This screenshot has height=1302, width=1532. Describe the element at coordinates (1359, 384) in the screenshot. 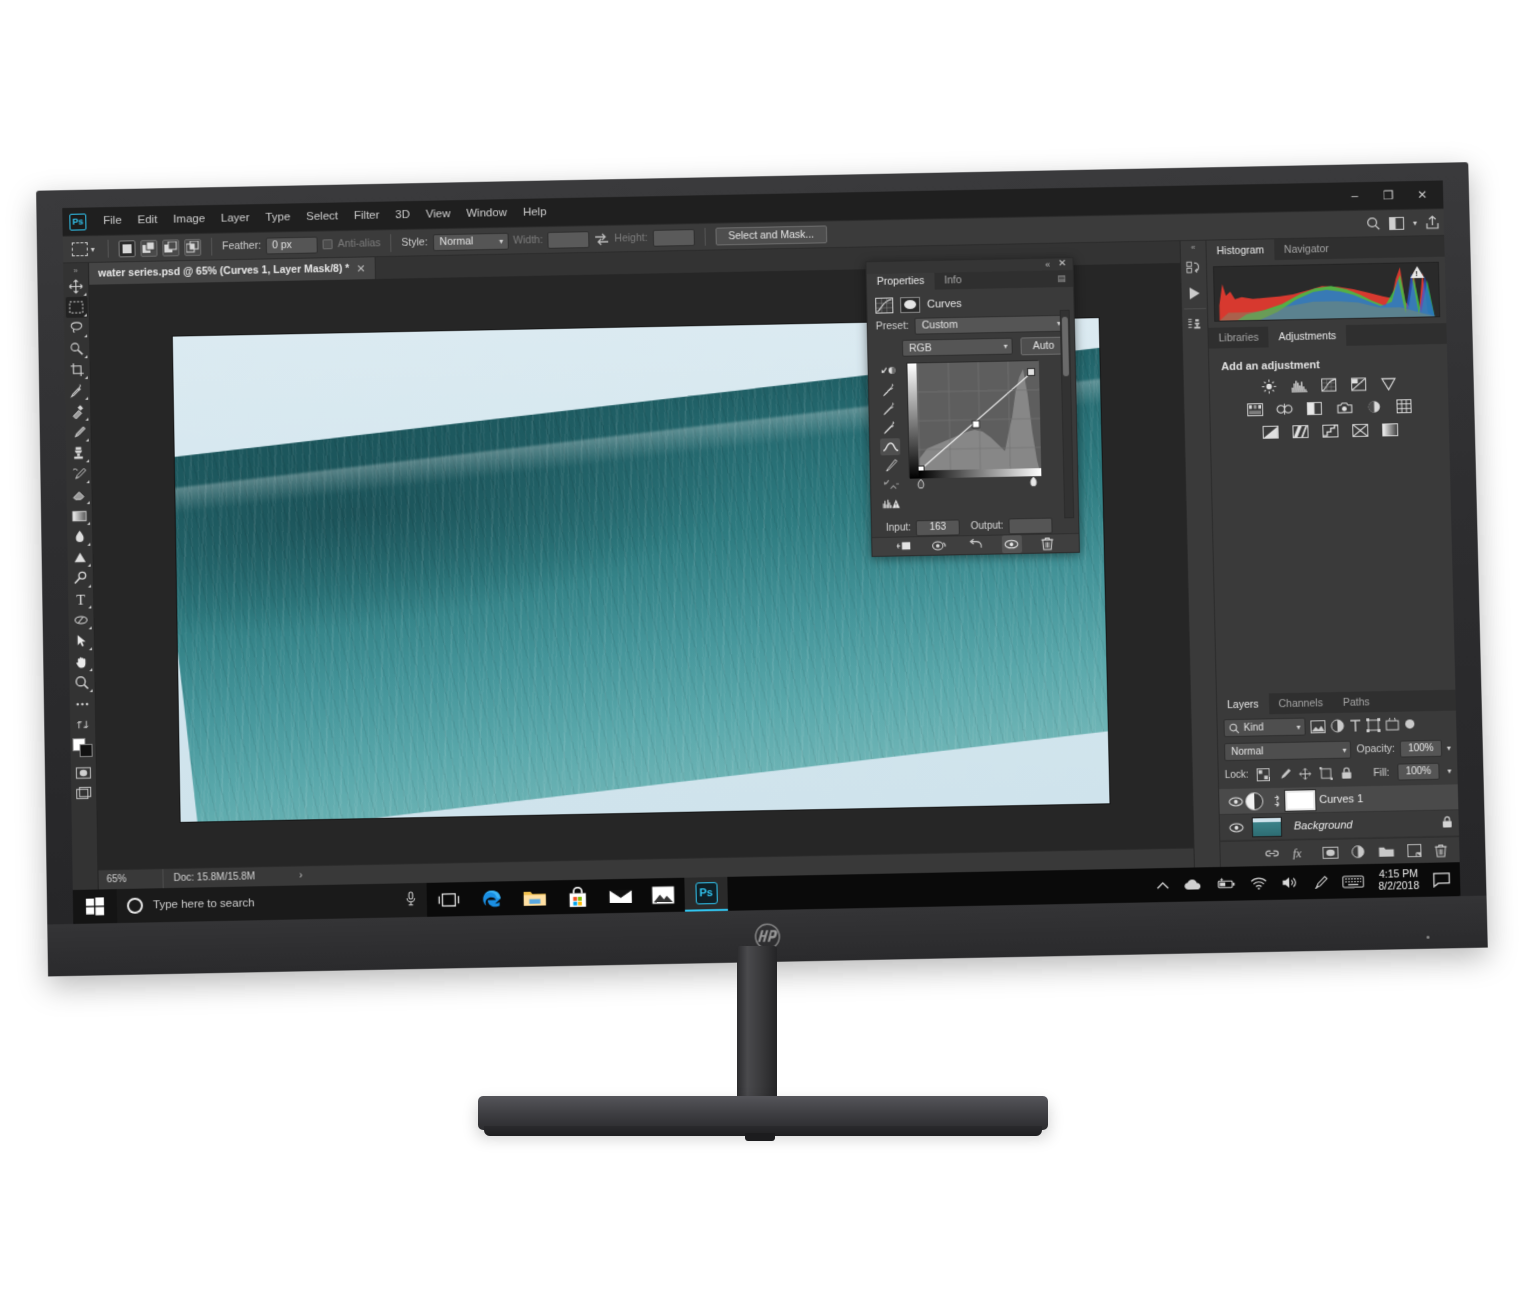

I see `exposure-icon` at that location.